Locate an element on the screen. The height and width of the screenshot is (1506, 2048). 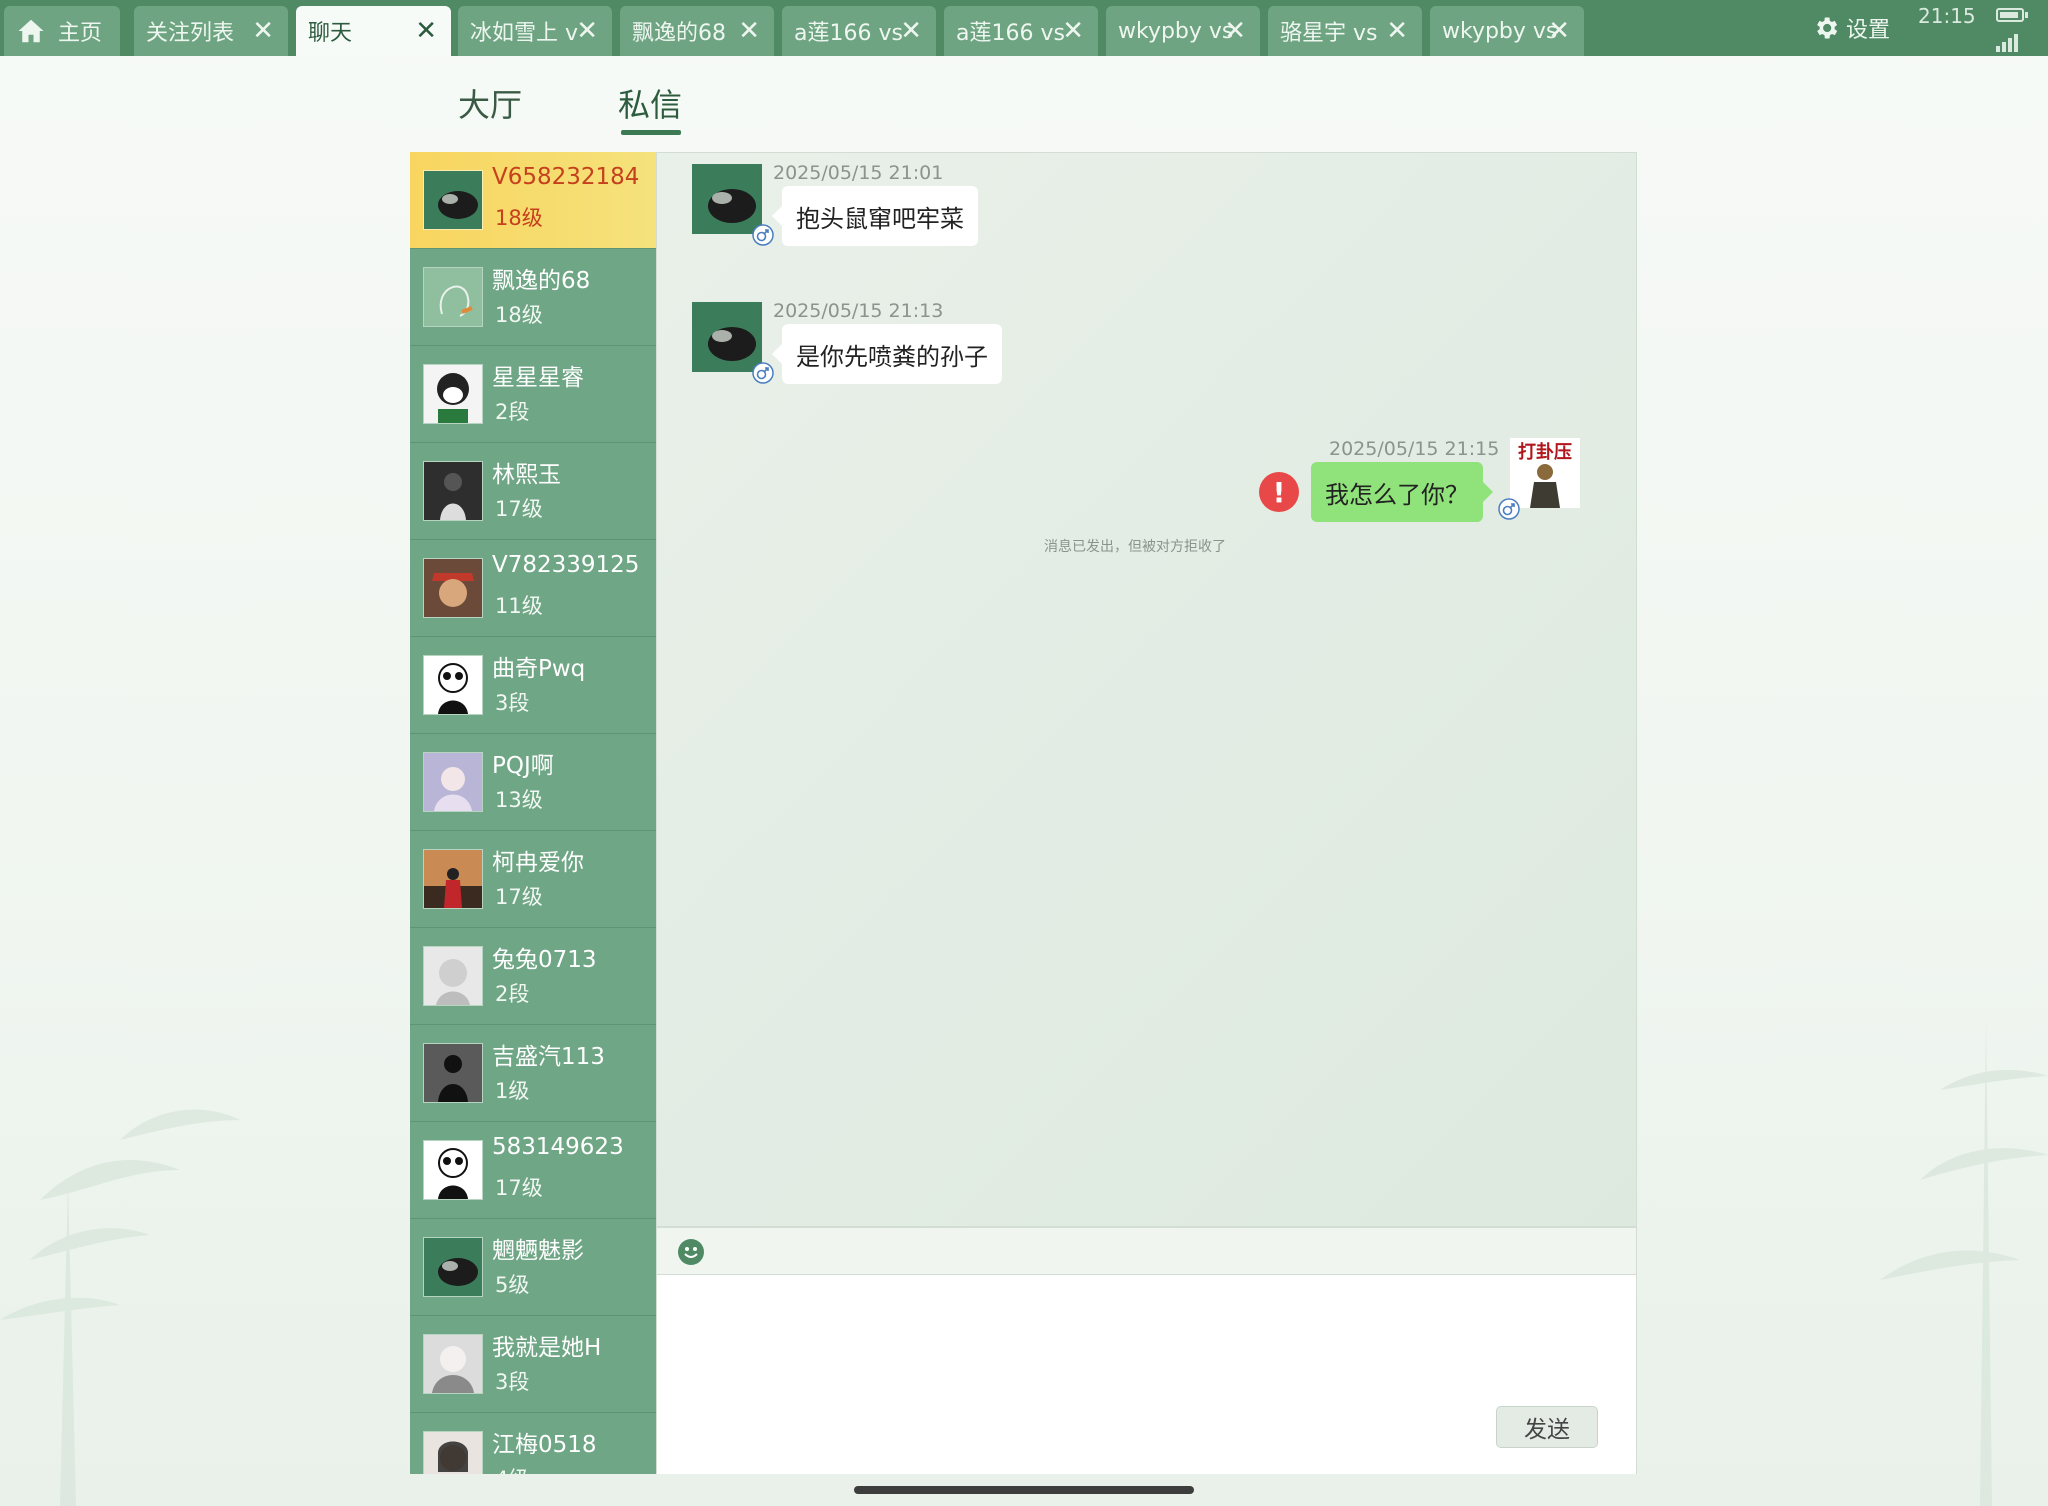
tab-label: 冰如雪上 v is located at coordinates (524, 33).